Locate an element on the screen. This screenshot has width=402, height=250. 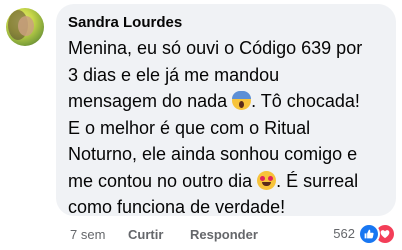
avatar is located at coordinates (25, 27).